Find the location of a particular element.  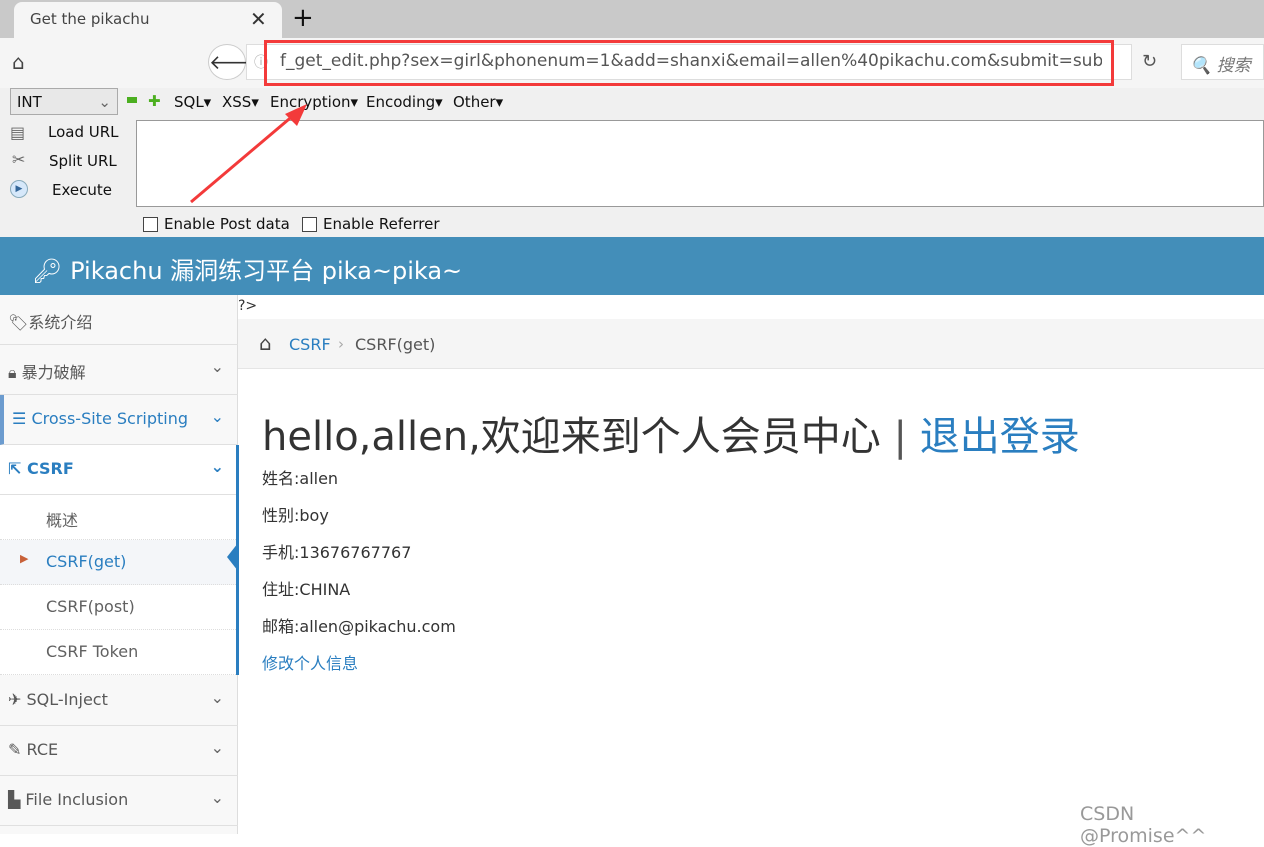

field-phone: 手机:13676767767 is located at coordinates (337, 552).